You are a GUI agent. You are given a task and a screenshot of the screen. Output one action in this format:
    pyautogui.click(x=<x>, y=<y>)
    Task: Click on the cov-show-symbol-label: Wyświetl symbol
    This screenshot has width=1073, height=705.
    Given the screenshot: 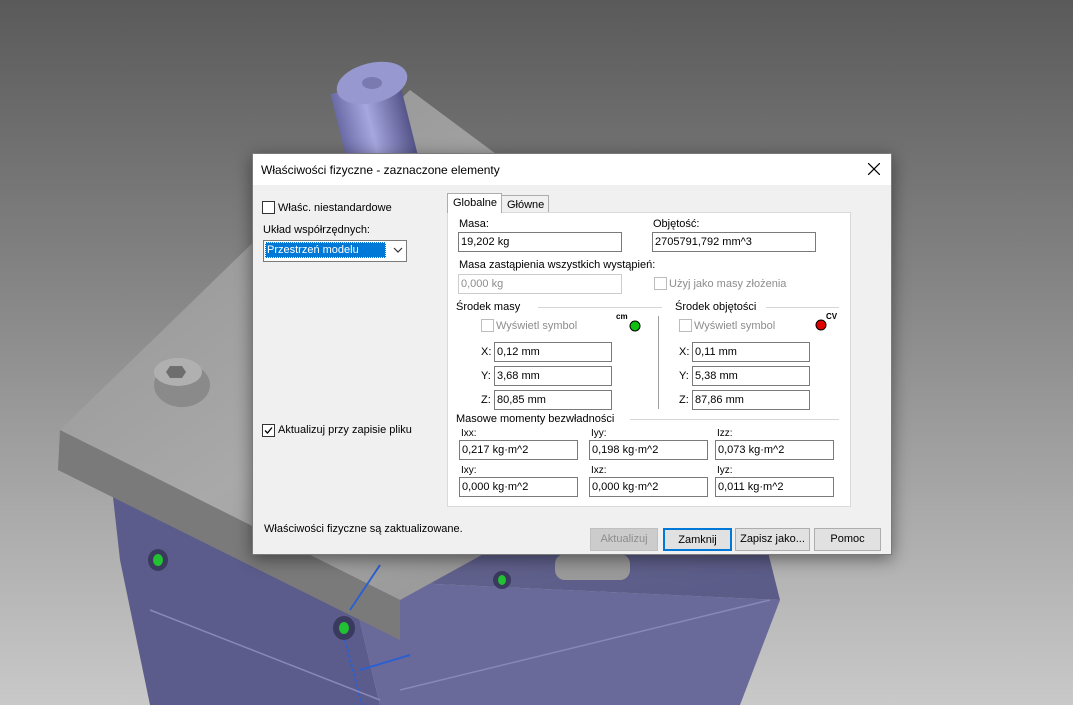 What is the action you would take?
    pyautogui.click(x=735, y=326)
    